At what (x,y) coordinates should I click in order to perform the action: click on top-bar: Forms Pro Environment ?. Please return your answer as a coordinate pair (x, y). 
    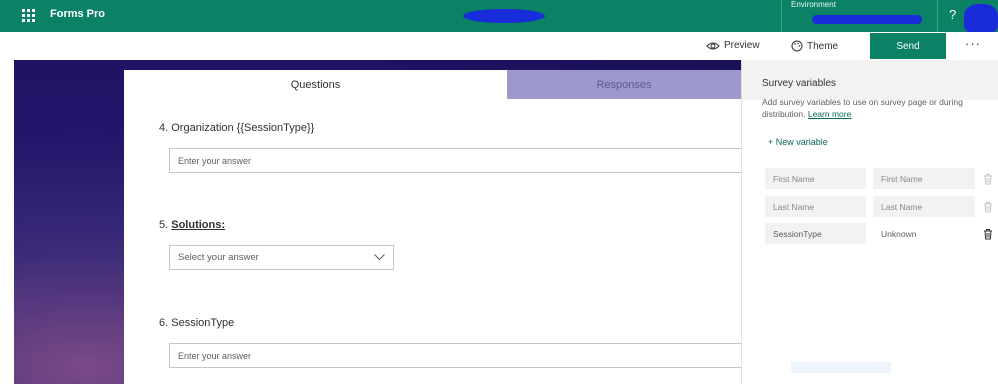
    Looking at the image, I should click on (499, 17).